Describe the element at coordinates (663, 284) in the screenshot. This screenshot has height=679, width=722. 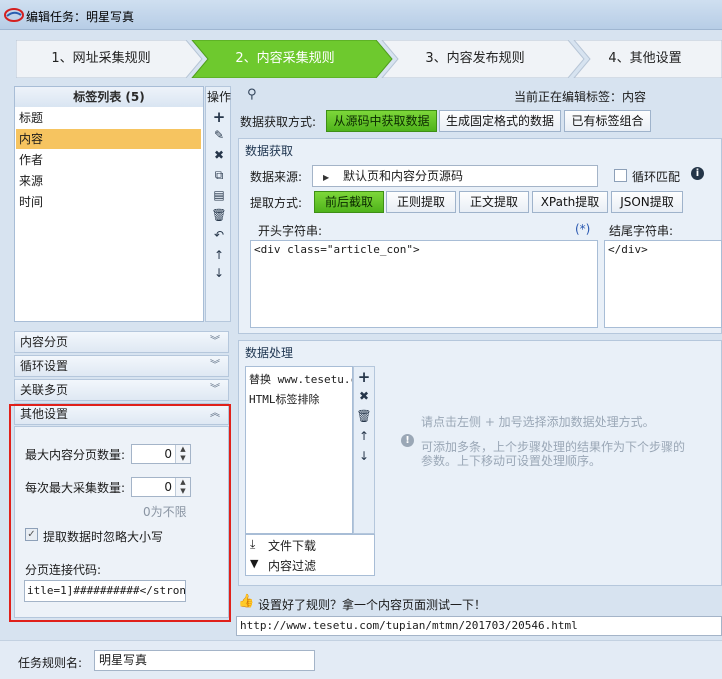
I see `end-string-input: </div>` at that location.